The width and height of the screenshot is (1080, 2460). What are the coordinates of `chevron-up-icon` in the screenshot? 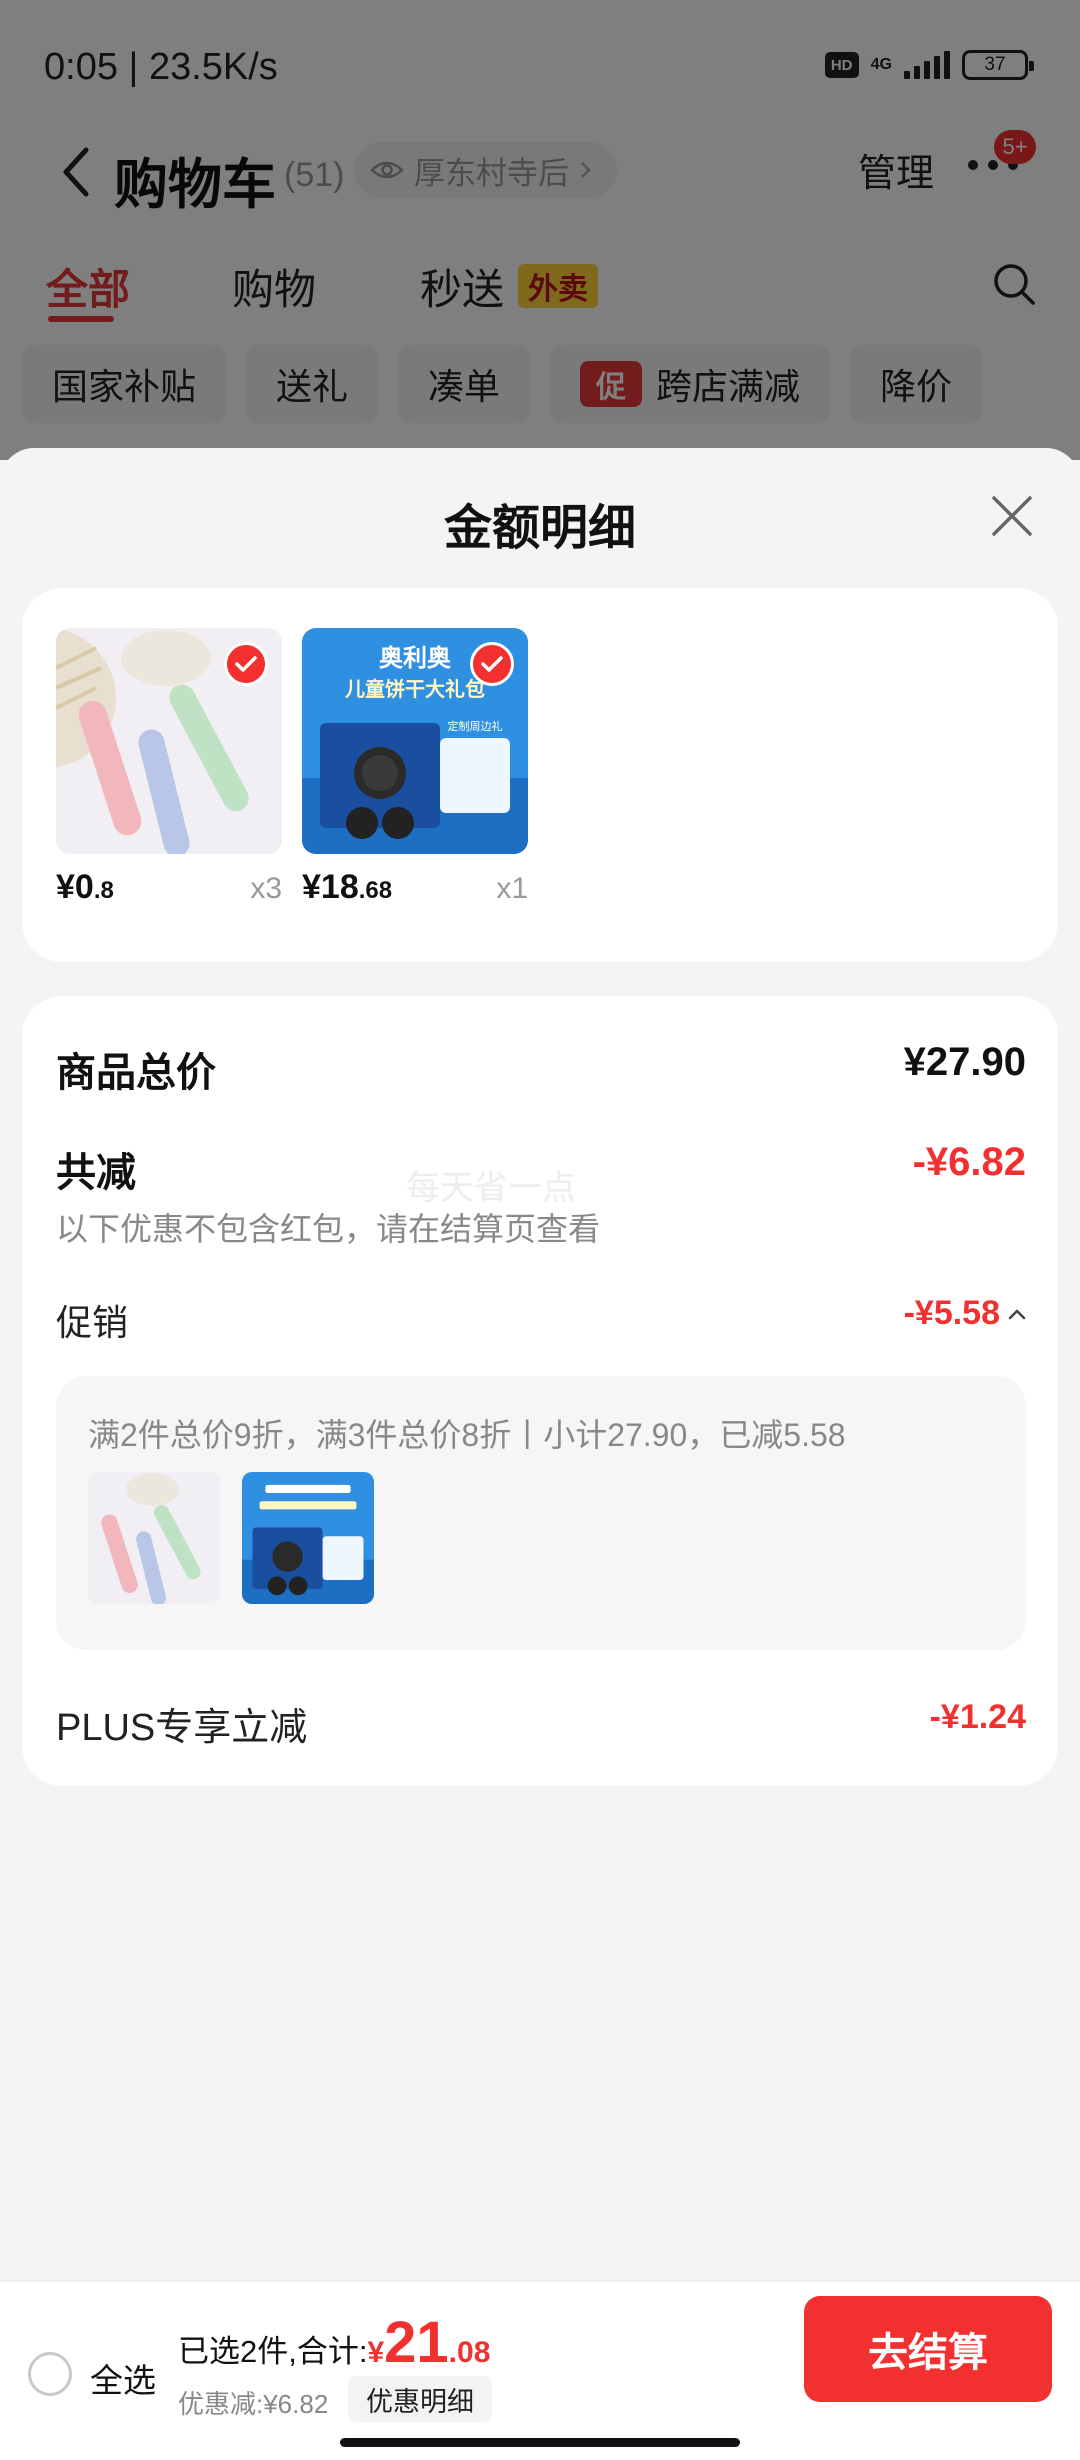 It's located at (1017, 1314).